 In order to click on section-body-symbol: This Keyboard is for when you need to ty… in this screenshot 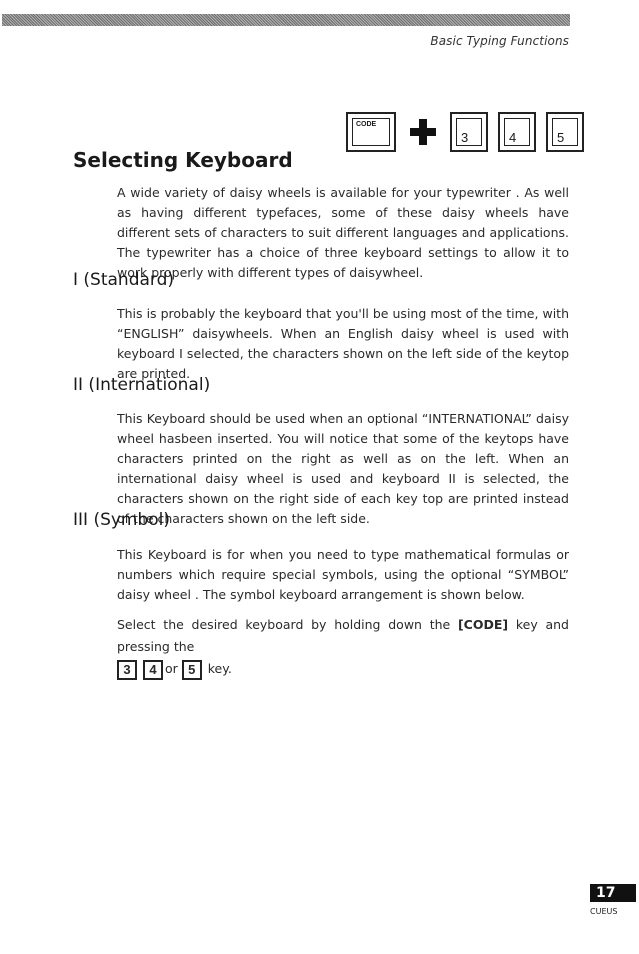, I will do `click(343, 574)`.